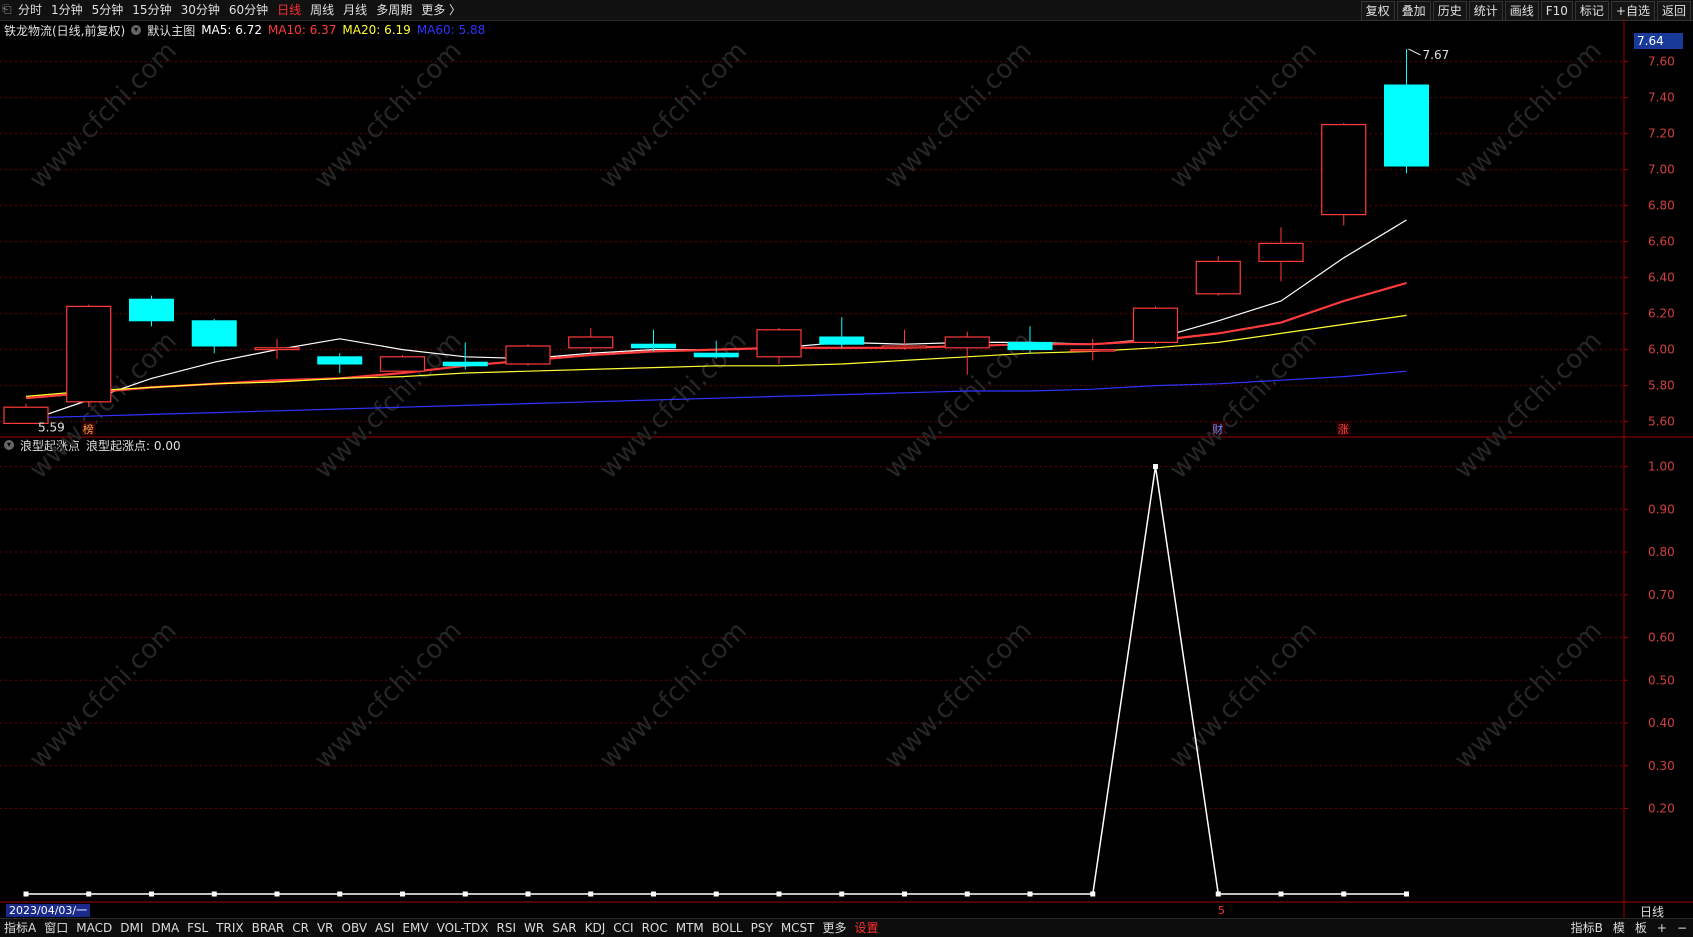 This screenshot has height=937, width=1693. What do you see at coordinates (1661, 314) in the screenshot?
I see `y-tick-label: 6.20` at bounding box center [1661, 314].